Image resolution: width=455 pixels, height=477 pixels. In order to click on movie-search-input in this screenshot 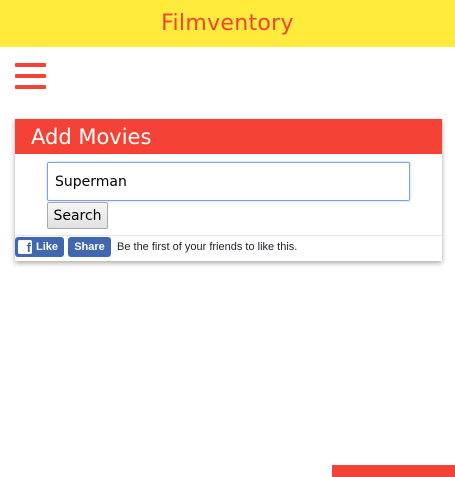, I will do `click(228, 181)`.